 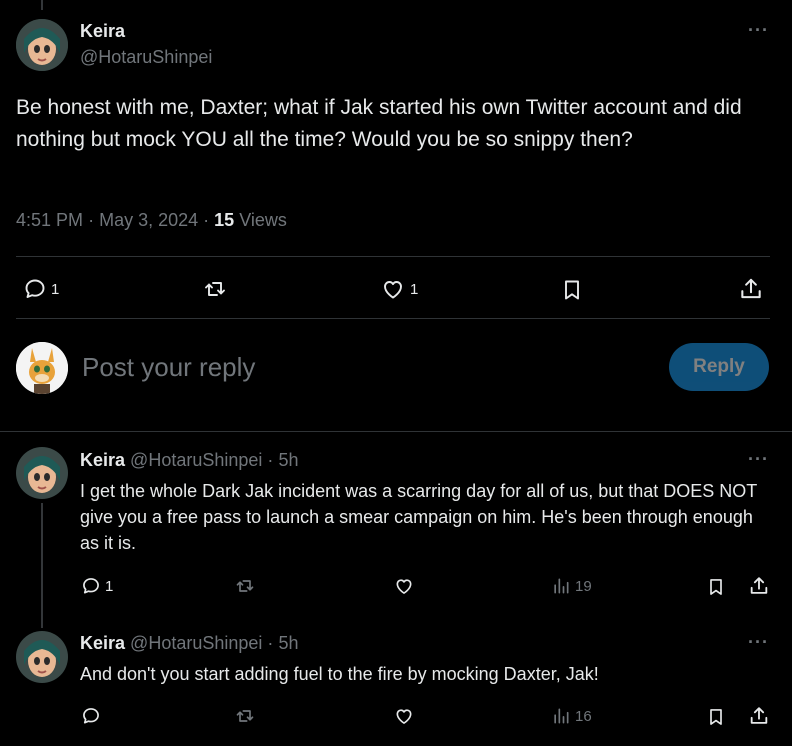 What do you see at coordinates (42, 368) in the screenshot?
I see `user-avatar` at bounding box center [42, 368].